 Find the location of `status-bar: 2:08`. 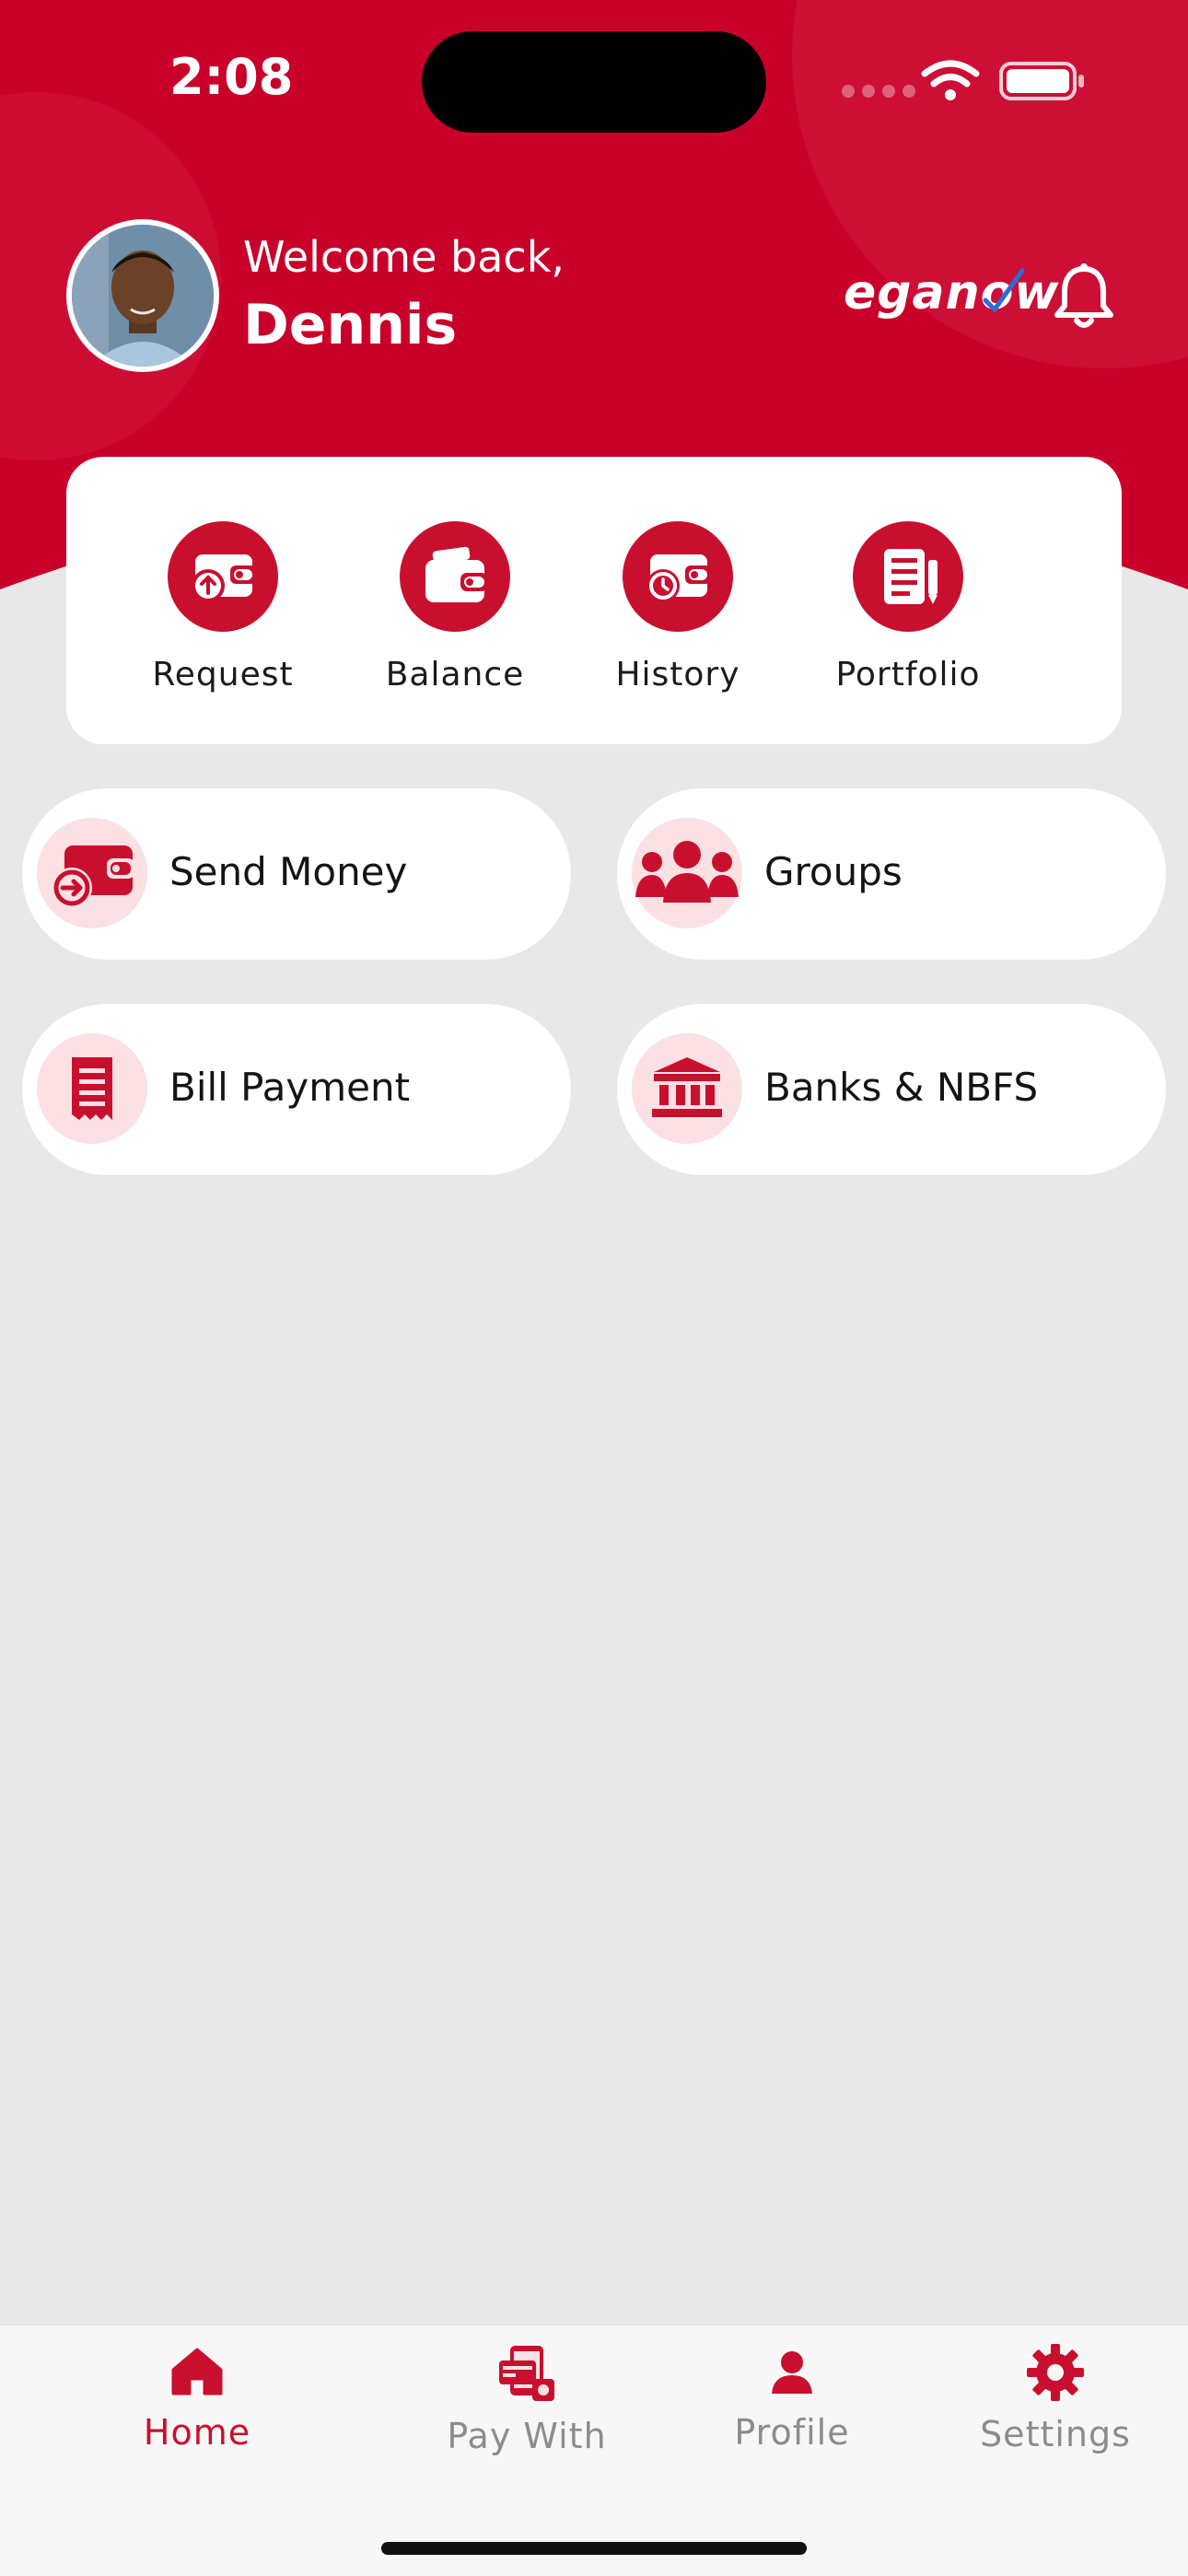

status-bar: 2:08 is located at coordinates (594, 78).